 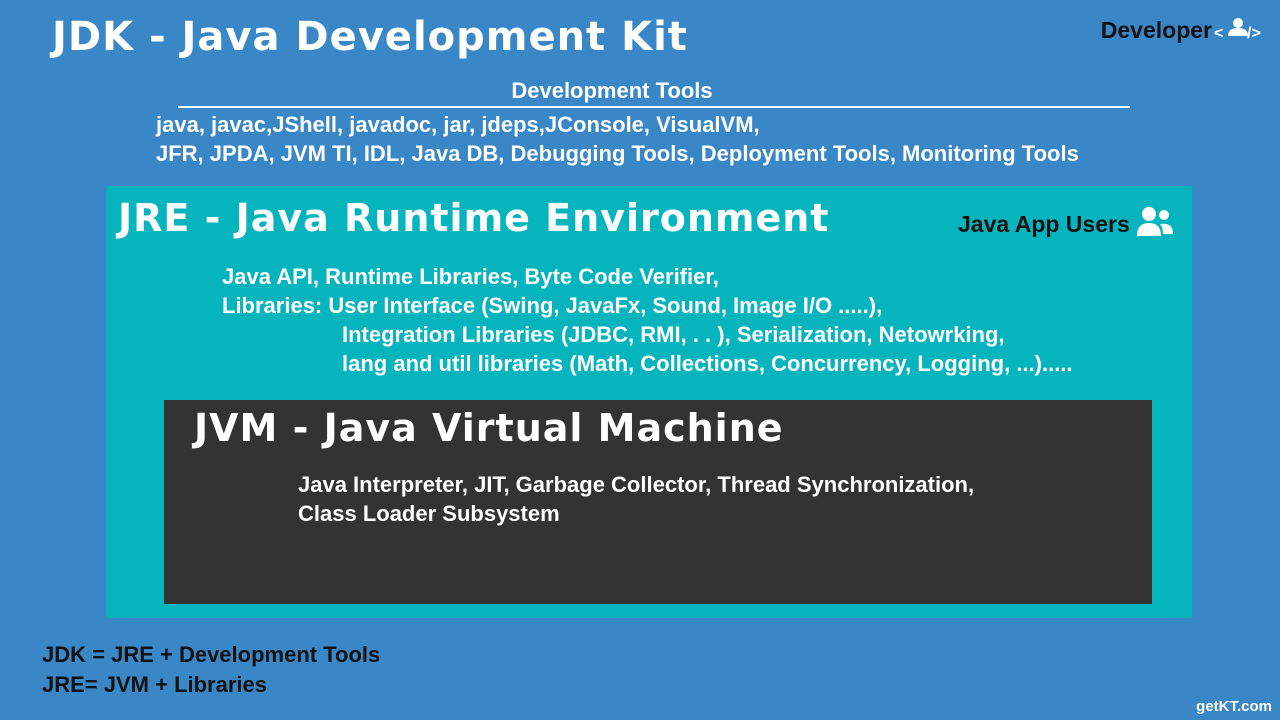 What do you see at coordinates (211, 655) in the screenshot?
I see `formula-jdk: JDK = JRE + Development Tools` at bounding box center [211, 655].